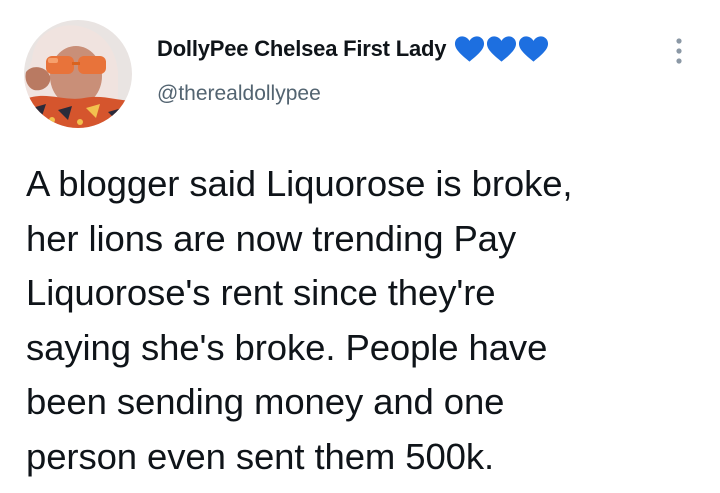  I want to click on more-vertical-icon, so click(679, 51).